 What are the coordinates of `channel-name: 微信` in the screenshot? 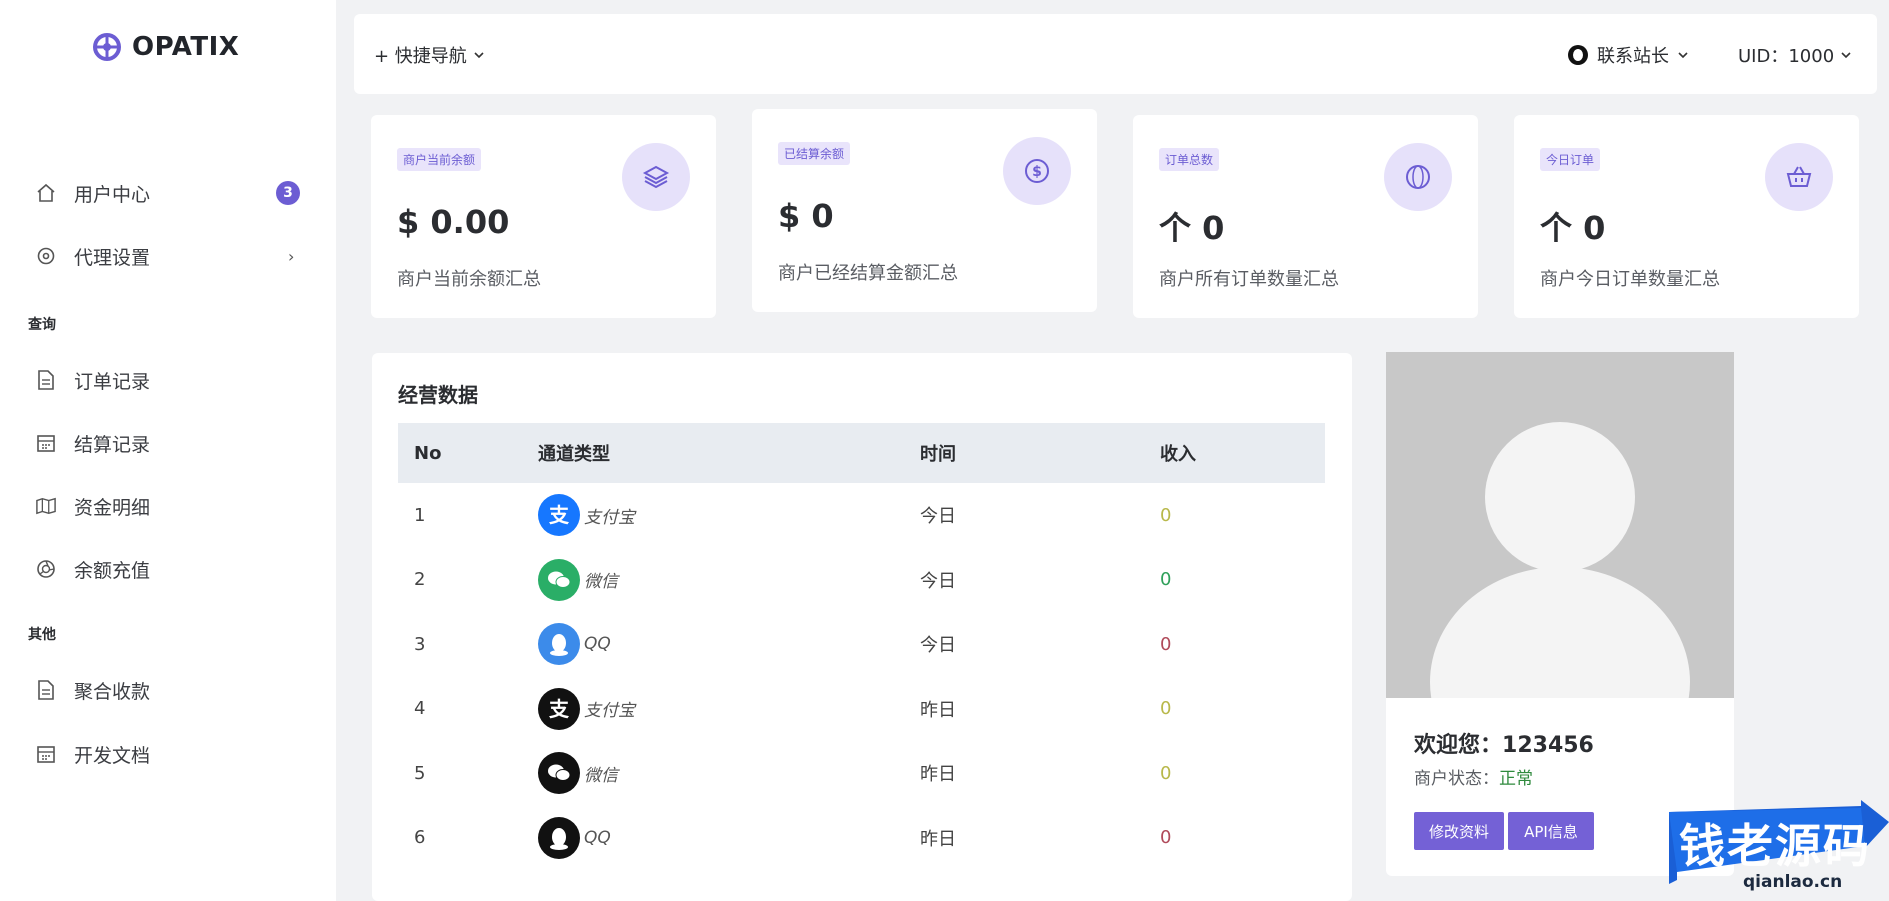 It's located at (601, 582).